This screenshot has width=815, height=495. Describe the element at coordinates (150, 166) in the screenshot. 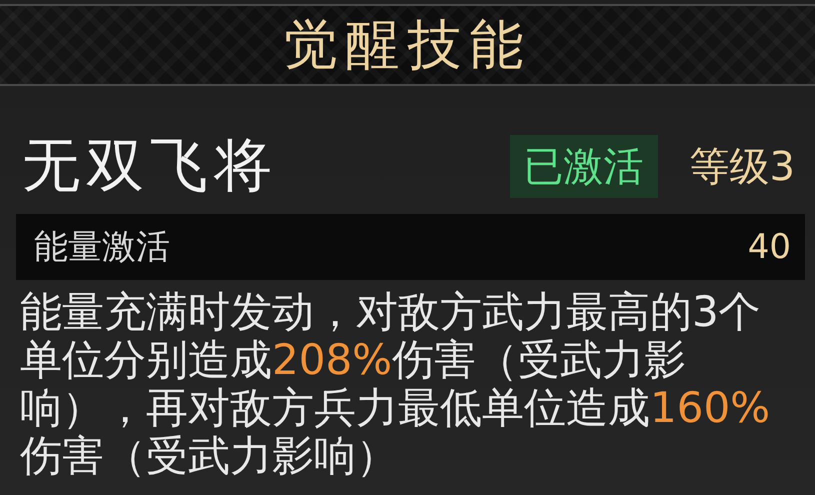

I see `skill-name: 无双飞将` at that location.